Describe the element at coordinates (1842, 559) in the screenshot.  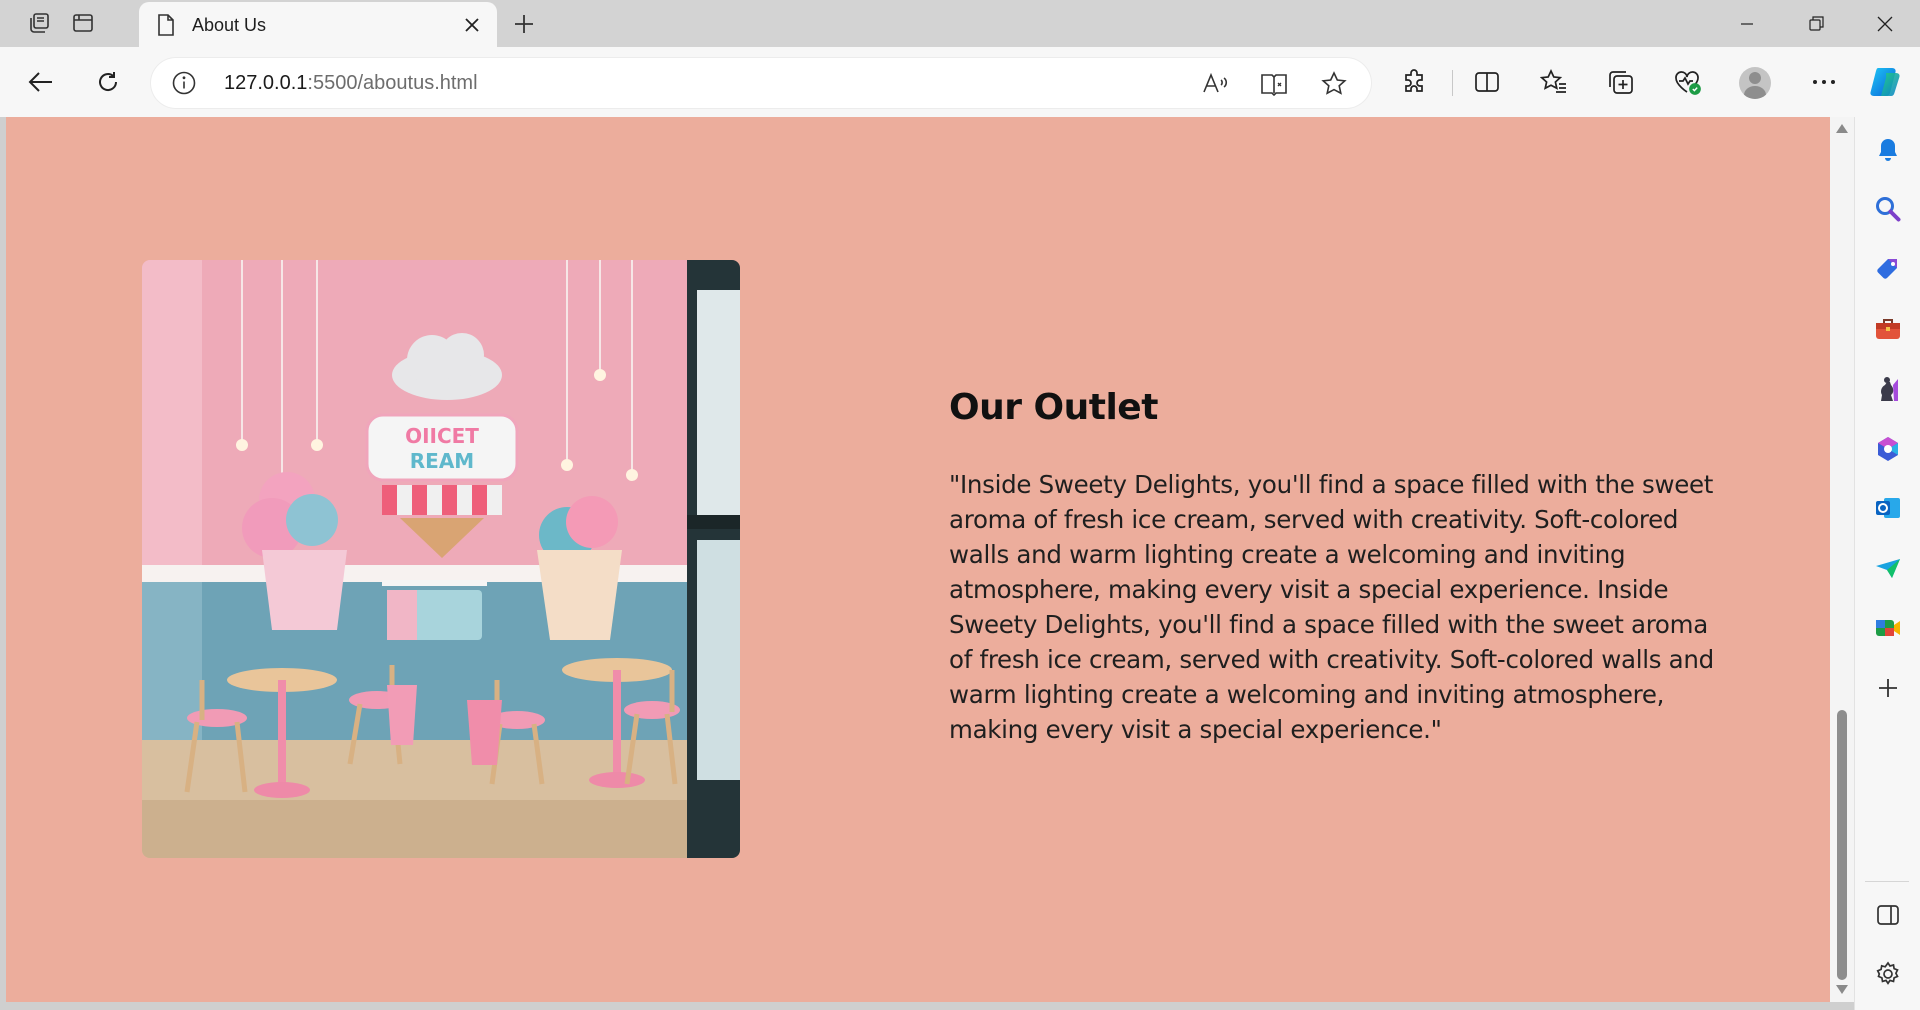
I see `page-scrollbar` at that location.